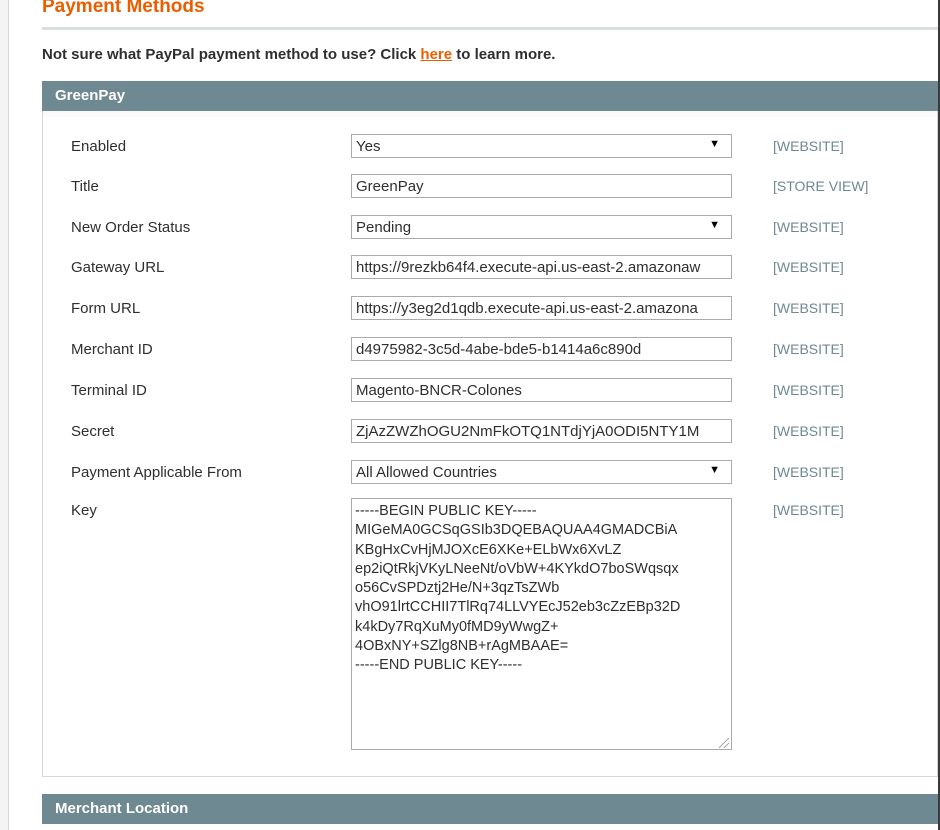 The image size is (940, 830). Describe the element at coordinates (504, 54) in the screenshot. I see `hint-text-end: to learn more.` at that location.